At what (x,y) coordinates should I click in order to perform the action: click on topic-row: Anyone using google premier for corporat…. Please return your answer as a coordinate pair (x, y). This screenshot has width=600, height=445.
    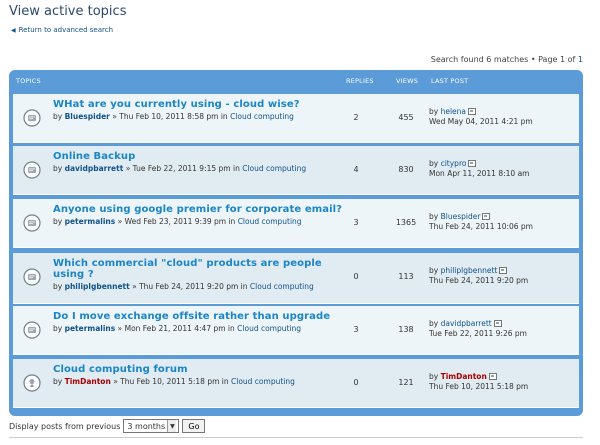
    Looking at the image, I should click on (296, 223).